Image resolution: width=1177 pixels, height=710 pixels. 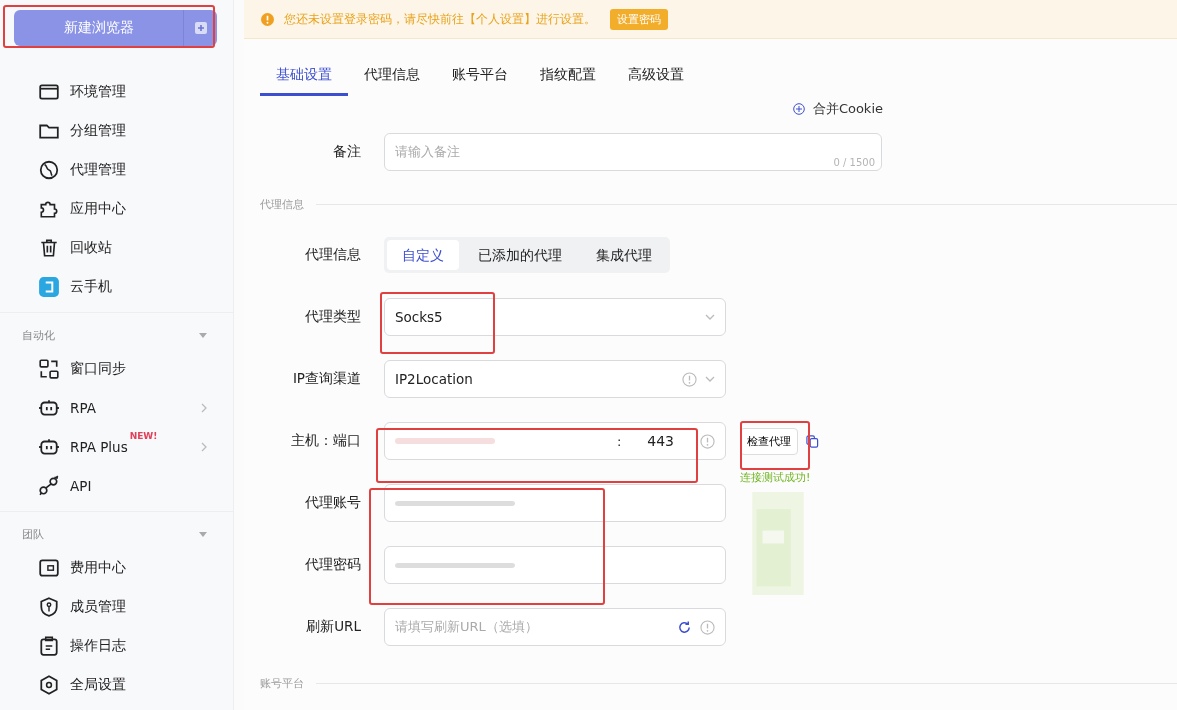 I want to click on segment-option: 集成代理, so click(x=624, y=255).